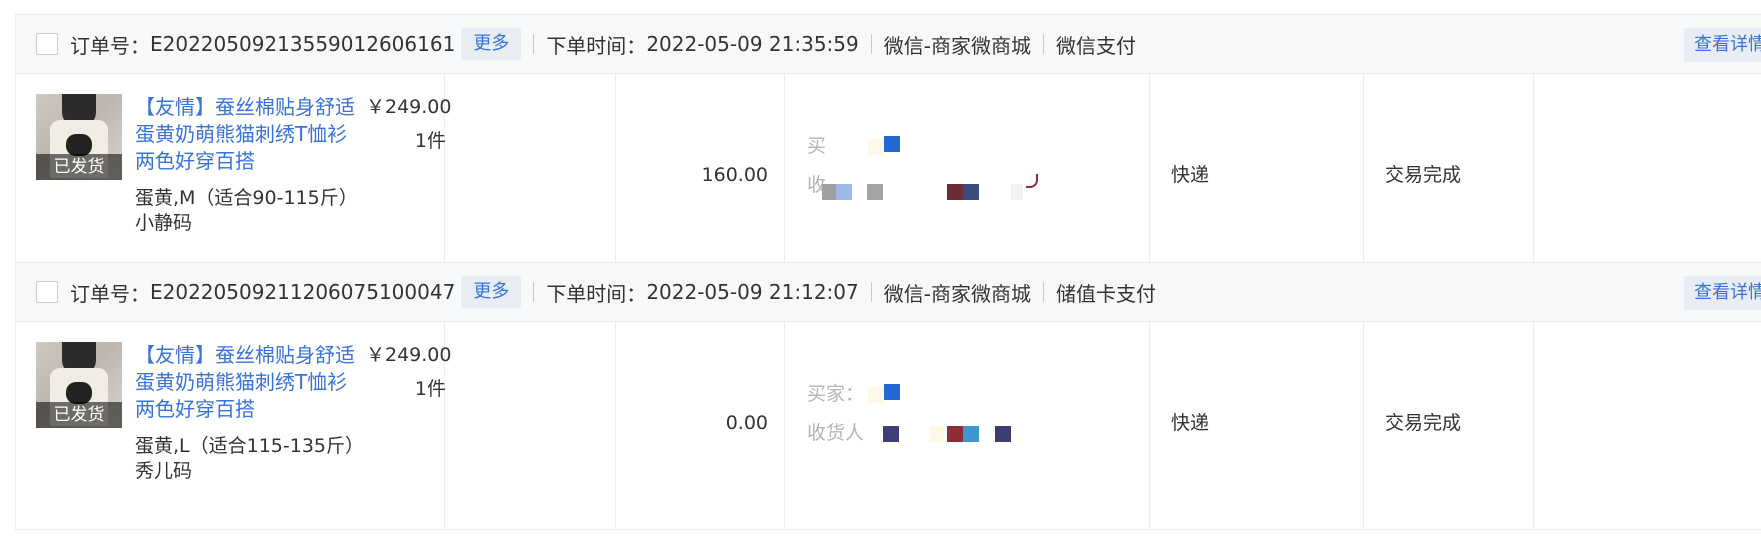 Image resolution: width=1761 pixels, height=546 pixels. What do you see at coordinates (1095, 45) in the screenshot?
I see `payment-method: 微信支付` at bounding box center [1095, 45].